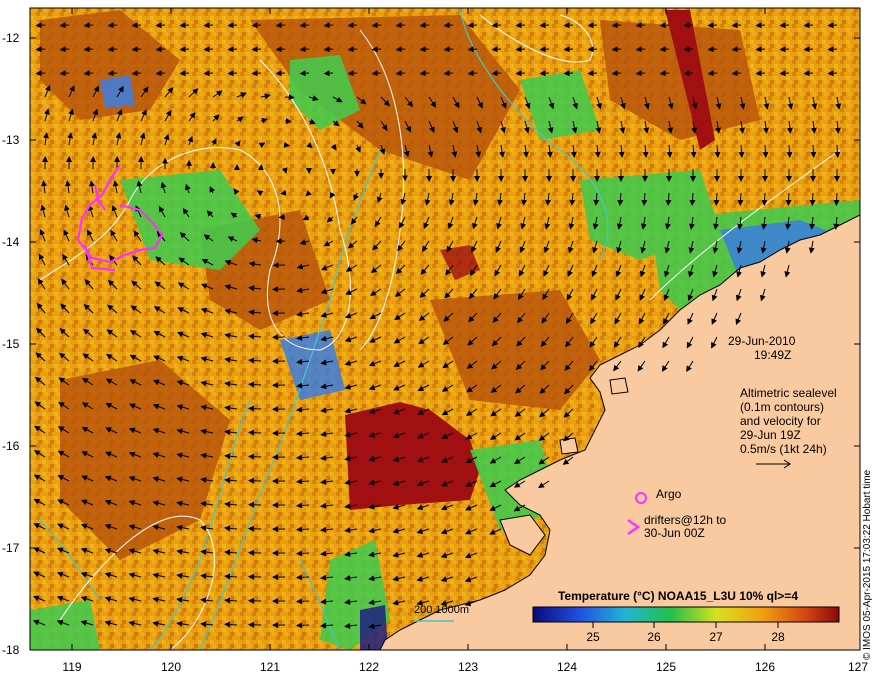 This screenshot has width=880, height=680. Describe the element at coordinates (11, 650) in the screenshot. I see `y-tick-label: -18` at that location.